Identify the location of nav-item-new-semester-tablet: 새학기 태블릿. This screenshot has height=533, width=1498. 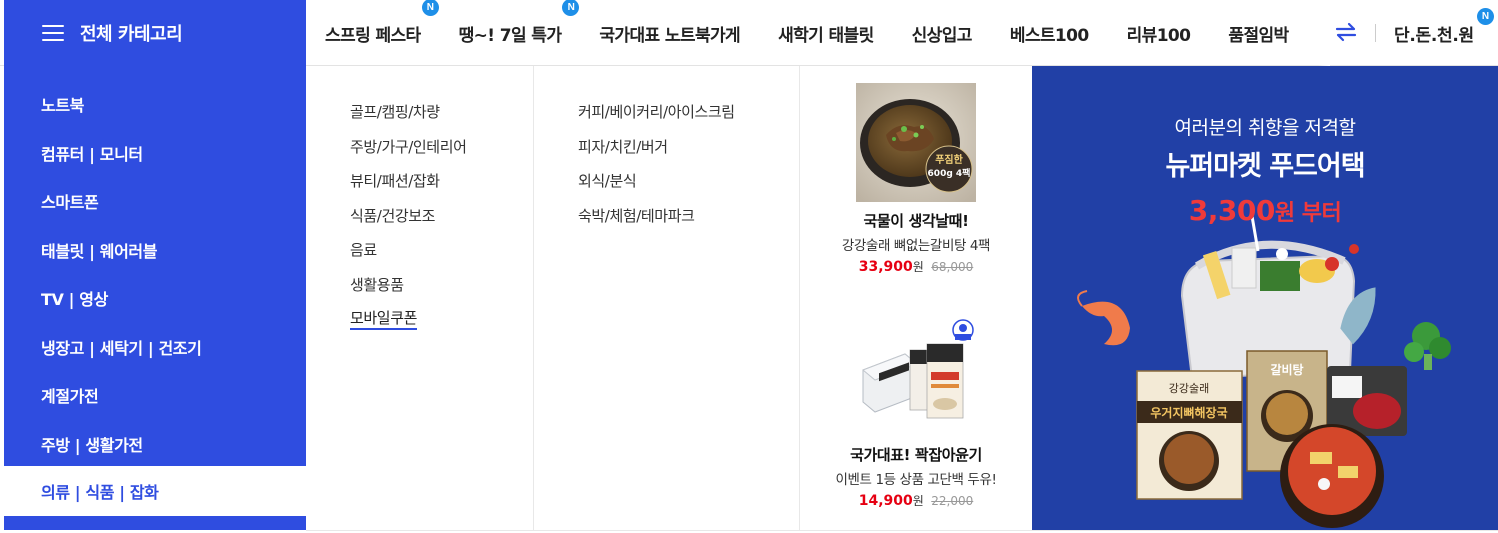
(826, 33).